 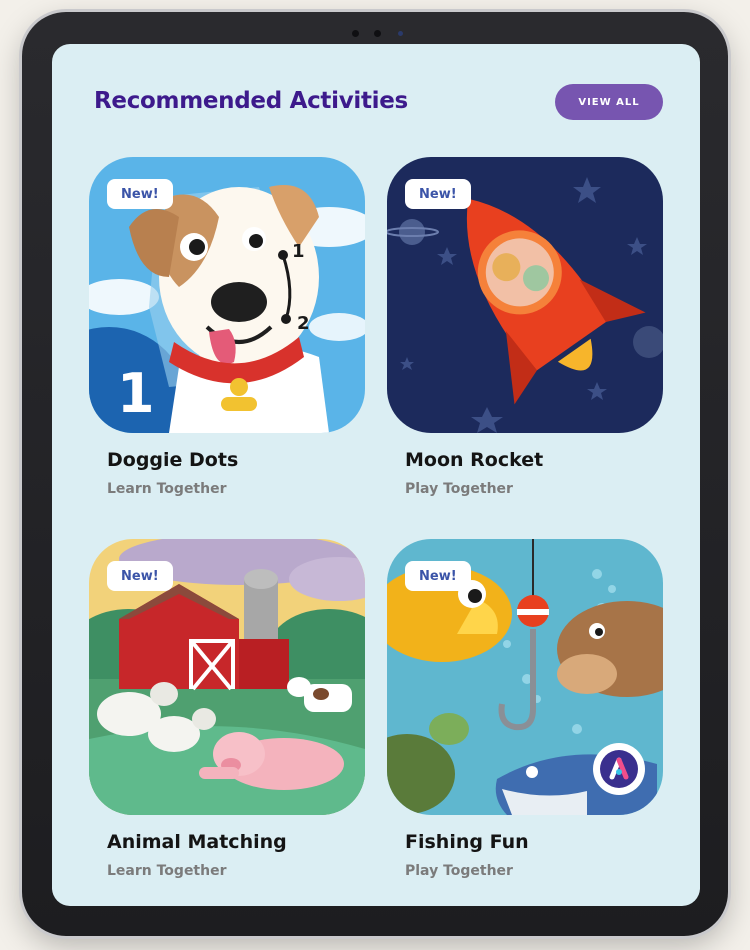 What do you see at coordinates (355, 33) in the screenshot?
I see `sensor-dot` at bounding box center [355, 33].